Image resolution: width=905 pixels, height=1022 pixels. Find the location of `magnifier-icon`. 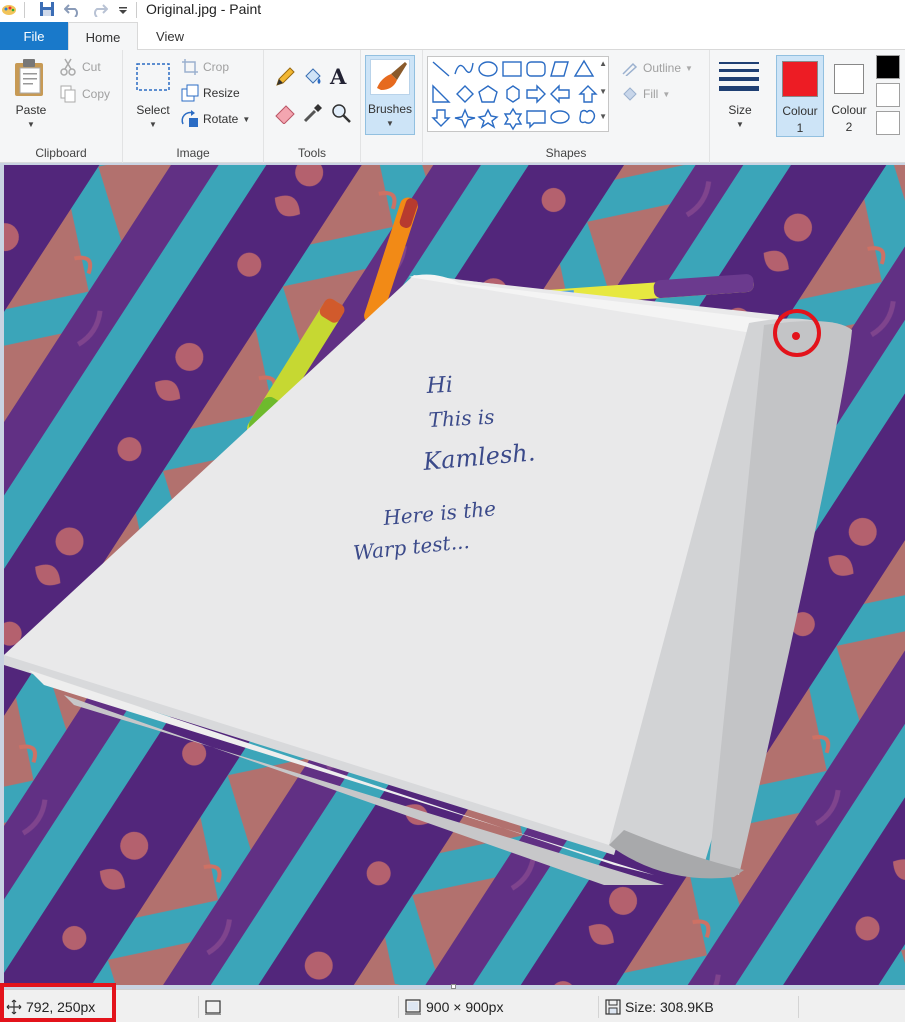

magnifier-icon is located at coordinates (341, 114).